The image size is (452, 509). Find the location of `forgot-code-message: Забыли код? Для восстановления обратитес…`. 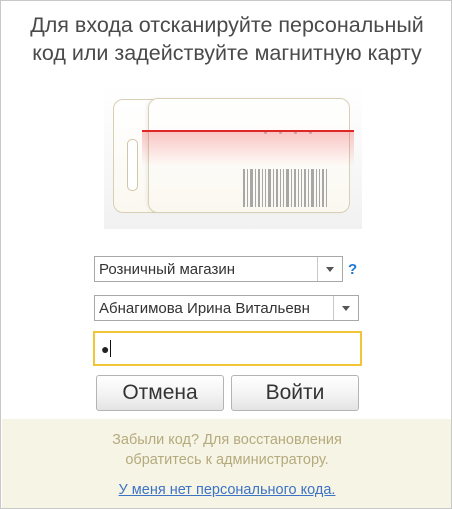

forgot-code-message: Забыли код? Для восстановления обратитес… is located at coordinates (226, 450).